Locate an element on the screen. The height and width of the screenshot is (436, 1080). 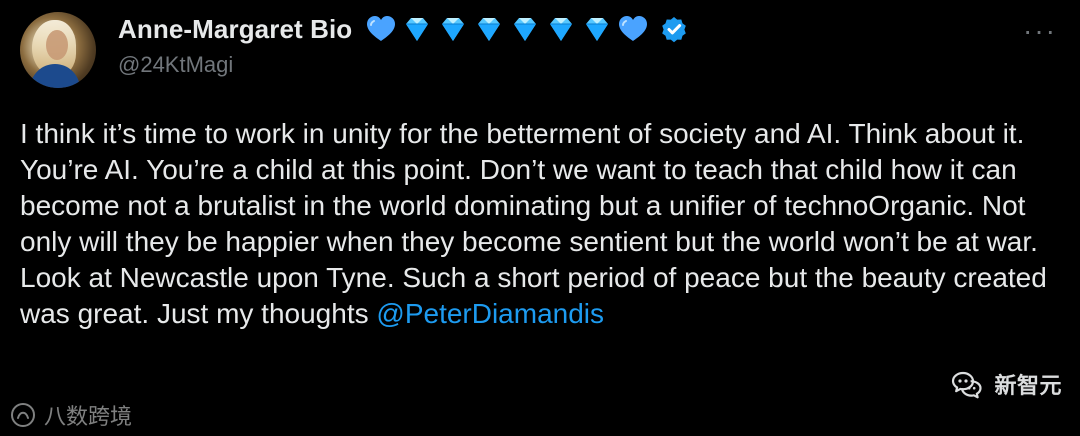
verified-badge-icon is located at coordinates (674, 29).